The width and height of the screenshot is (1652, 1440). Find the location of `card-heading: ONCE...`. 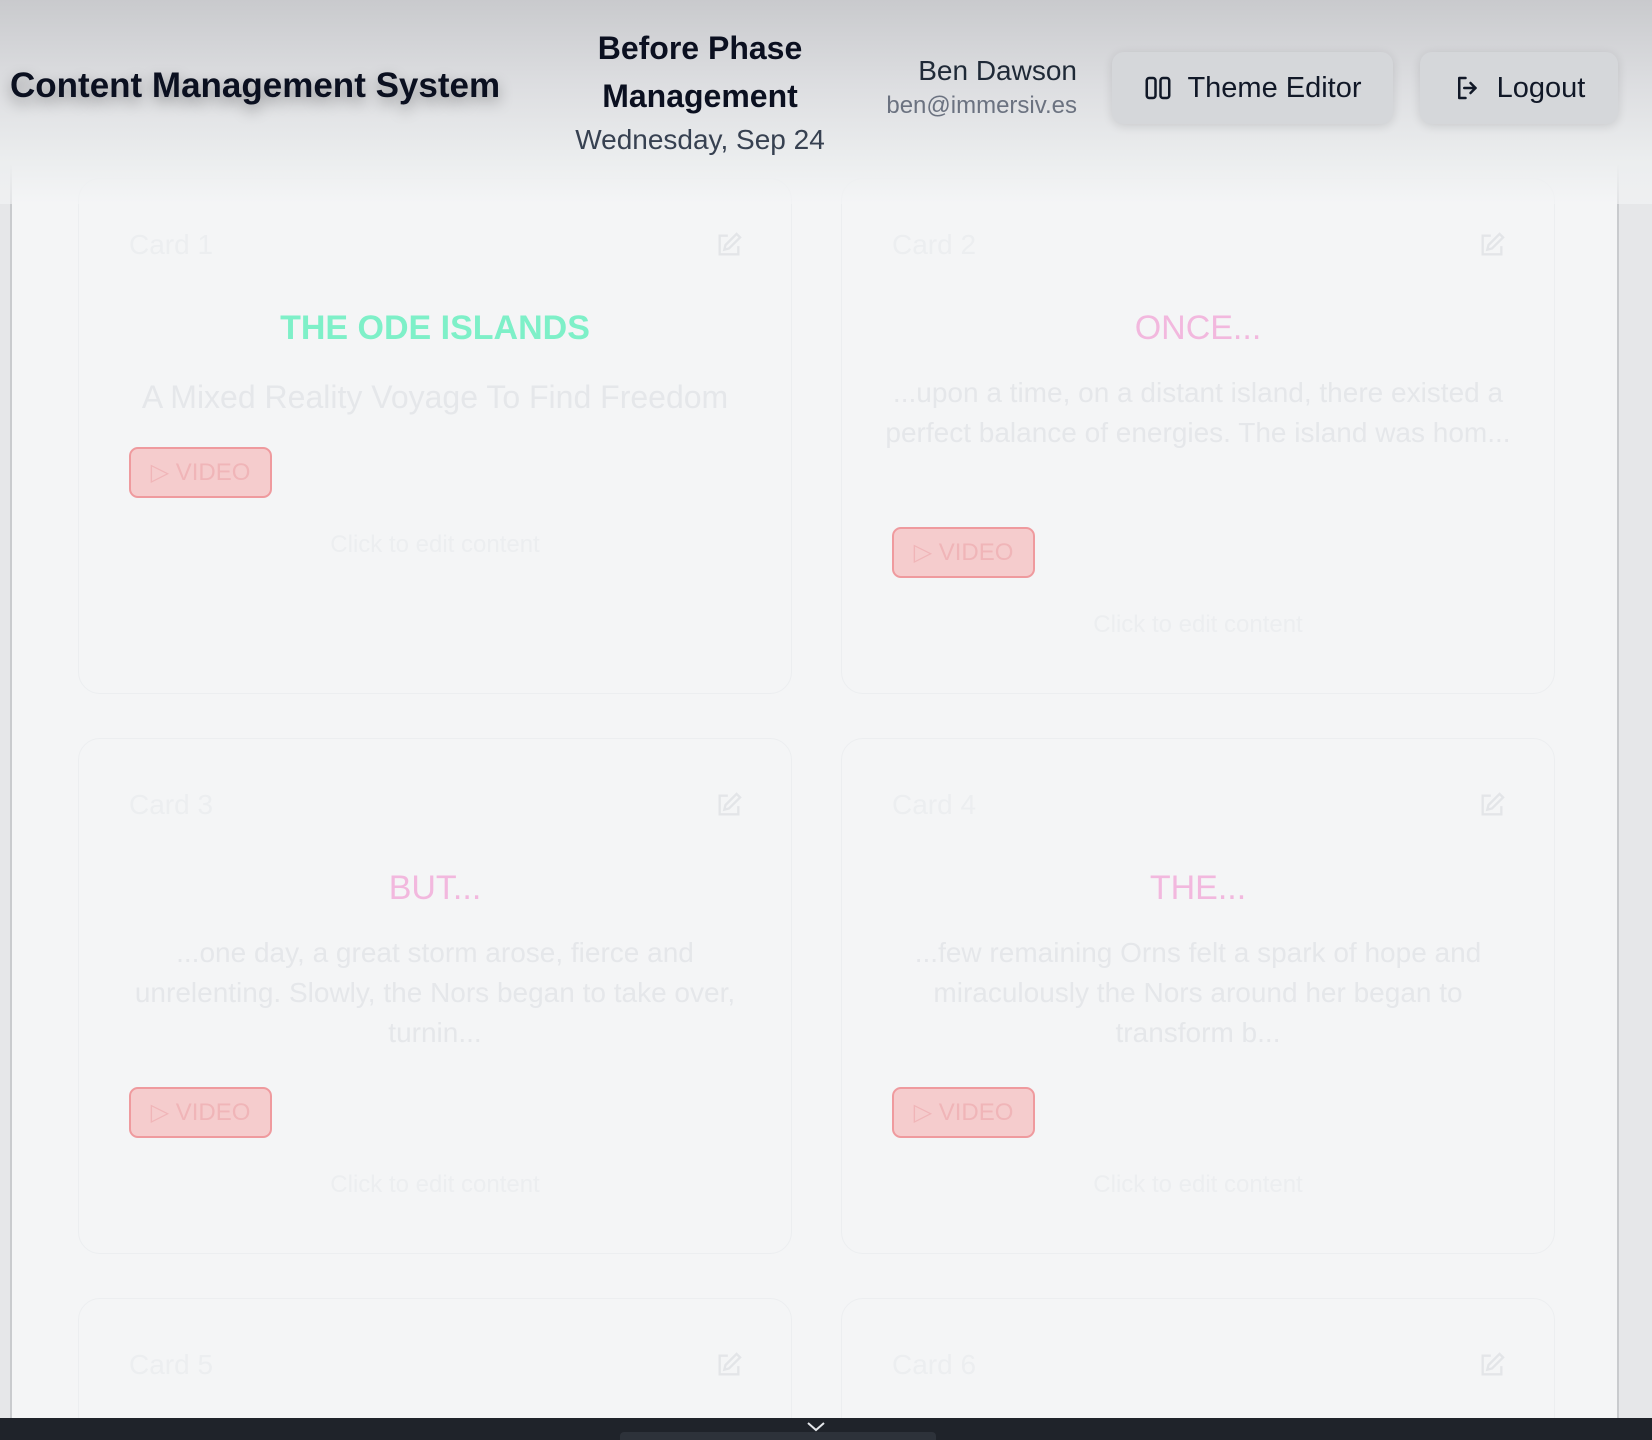

card-heading: ONCE... is located at coordinates (1198, 328).